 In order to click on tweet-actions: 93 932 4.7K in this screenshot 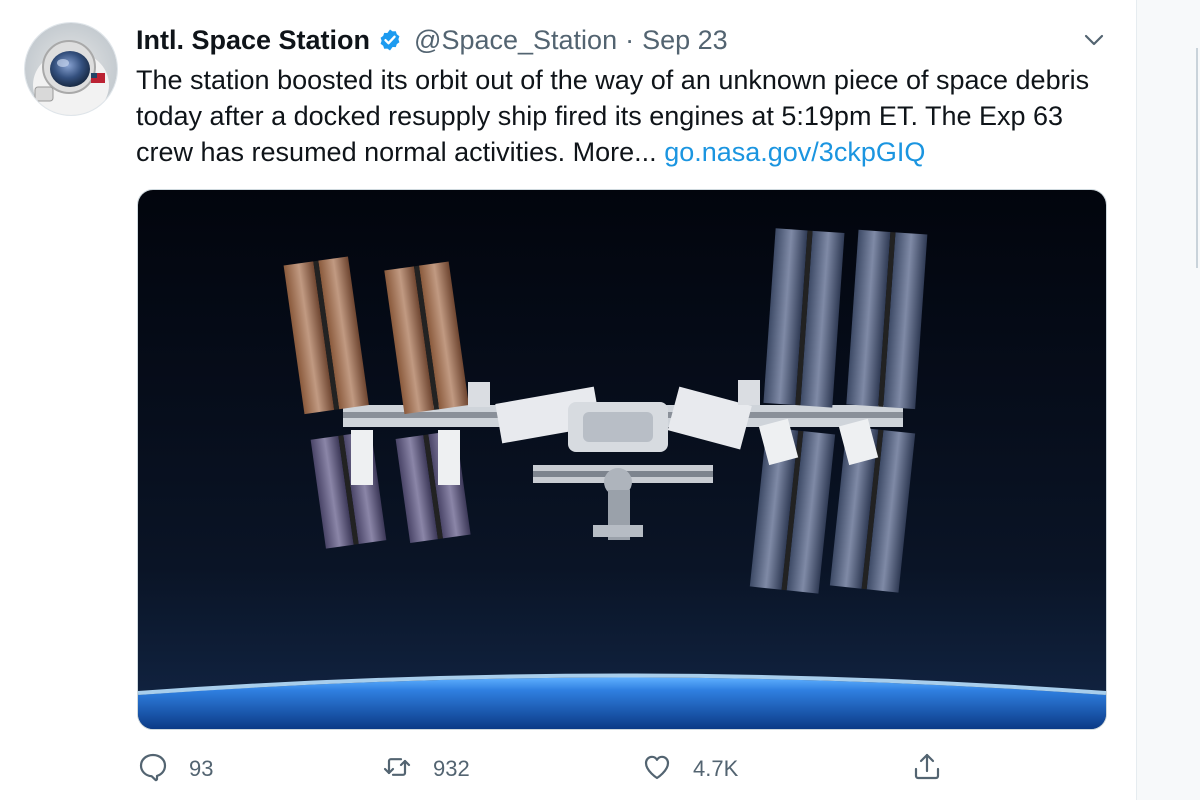, I will do `click(547, 769)`.